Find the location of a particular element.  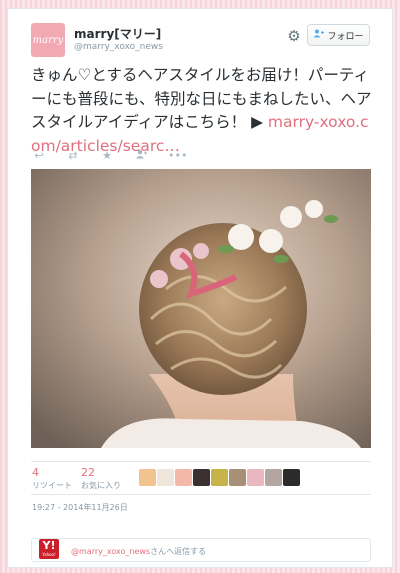

reply-input: @marry_xoxo_newsさんへ返信する is located at coordinates (138, 551).